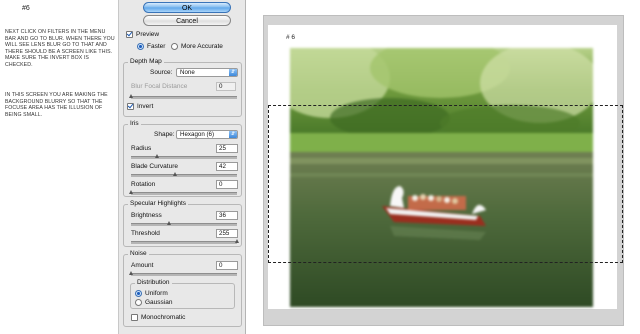 This screenshot has width=640, height=334. What do you see at coordinates (138, 293) in the screenshot?
I see `uniform-radio` at bounding box center [138, 293].